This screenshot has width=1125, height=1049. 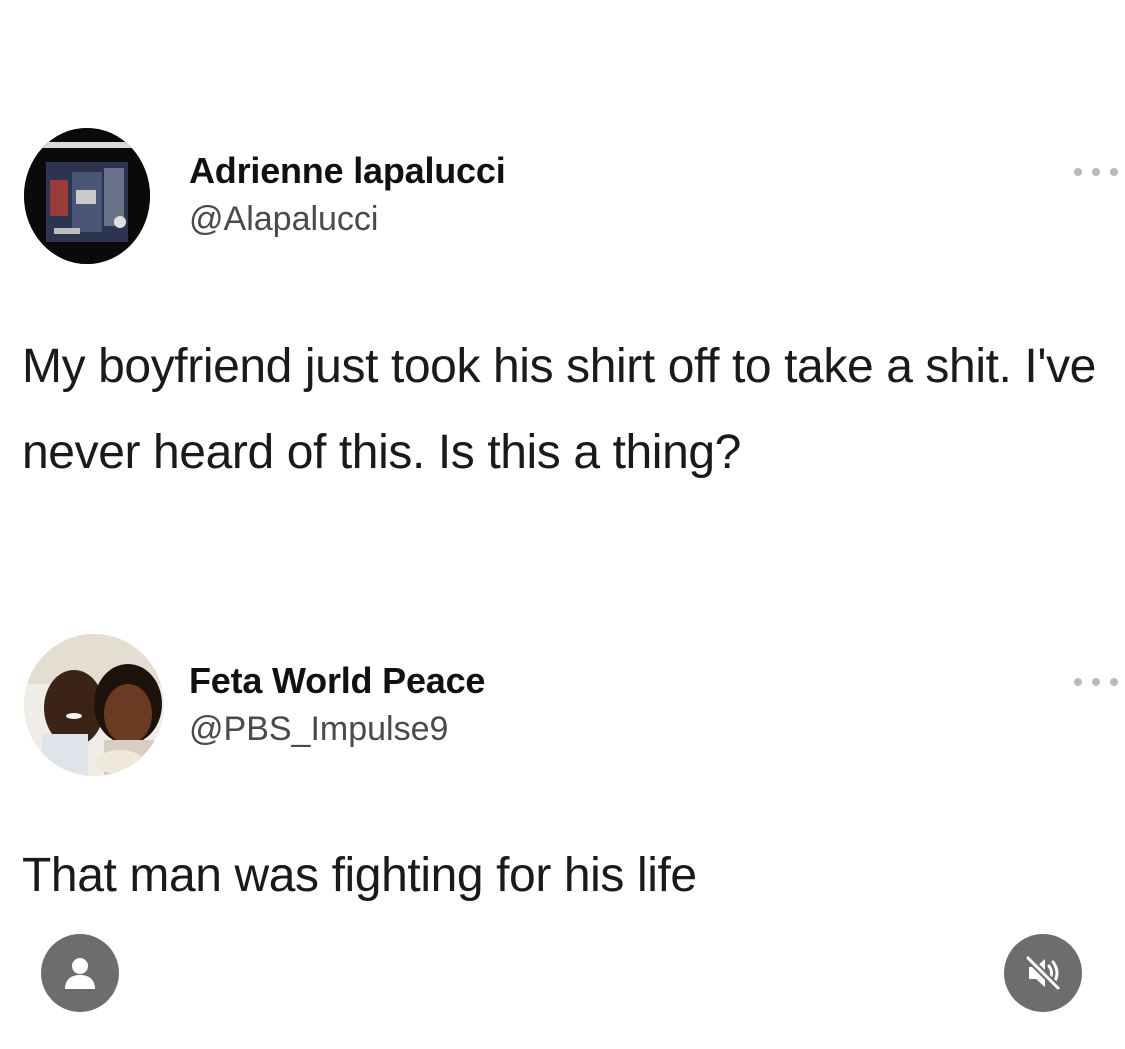 I want to click on tweet-text: That man was fighting for his life, so click(x=359, y=875).